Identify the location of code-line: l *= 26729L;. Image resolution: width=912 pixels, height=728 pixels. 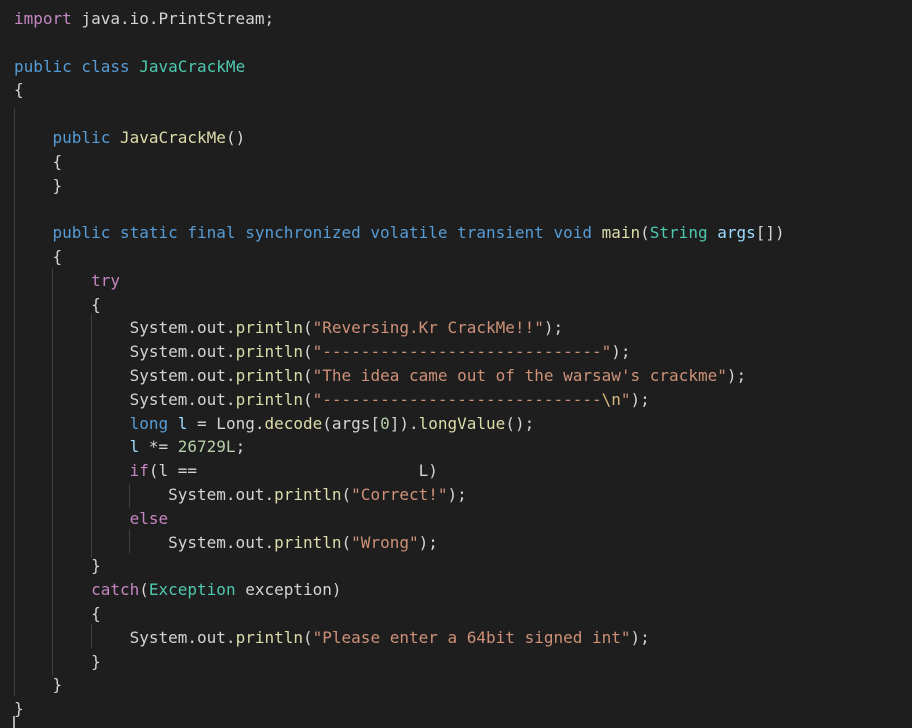
(130, 447).